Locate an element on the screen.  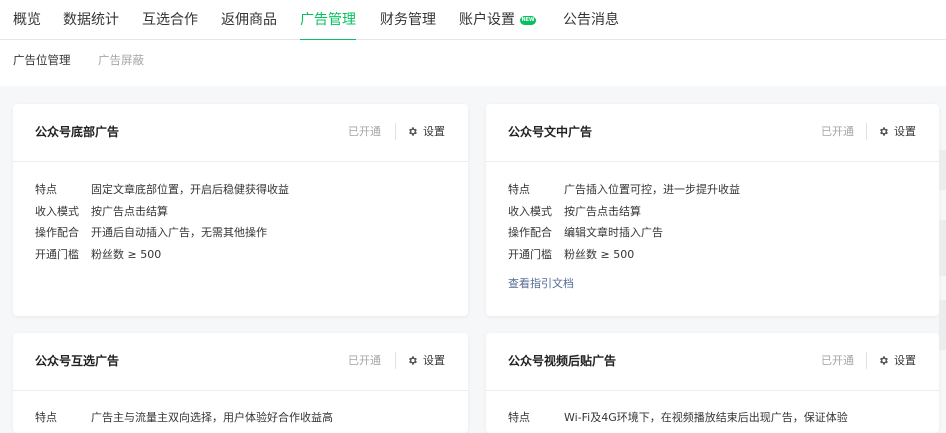
tab-account-settings: 账户设置 NEW is located at coordinates (497, 25).